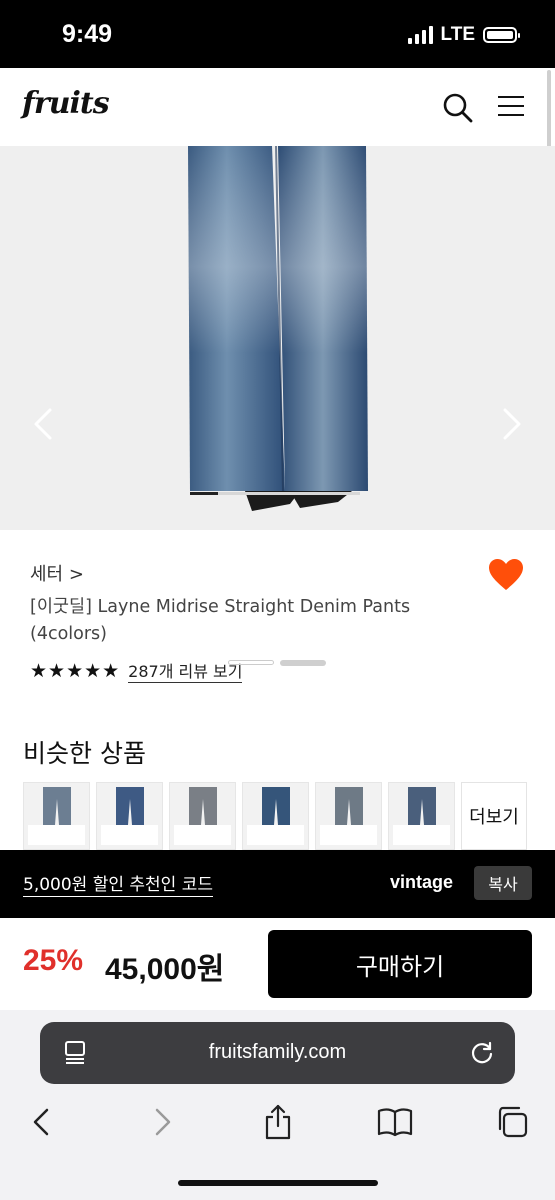 Image resolution: width=555 pixels, height=1200 pixels. I want to click on brand-name: 세터, so click(47, 574).